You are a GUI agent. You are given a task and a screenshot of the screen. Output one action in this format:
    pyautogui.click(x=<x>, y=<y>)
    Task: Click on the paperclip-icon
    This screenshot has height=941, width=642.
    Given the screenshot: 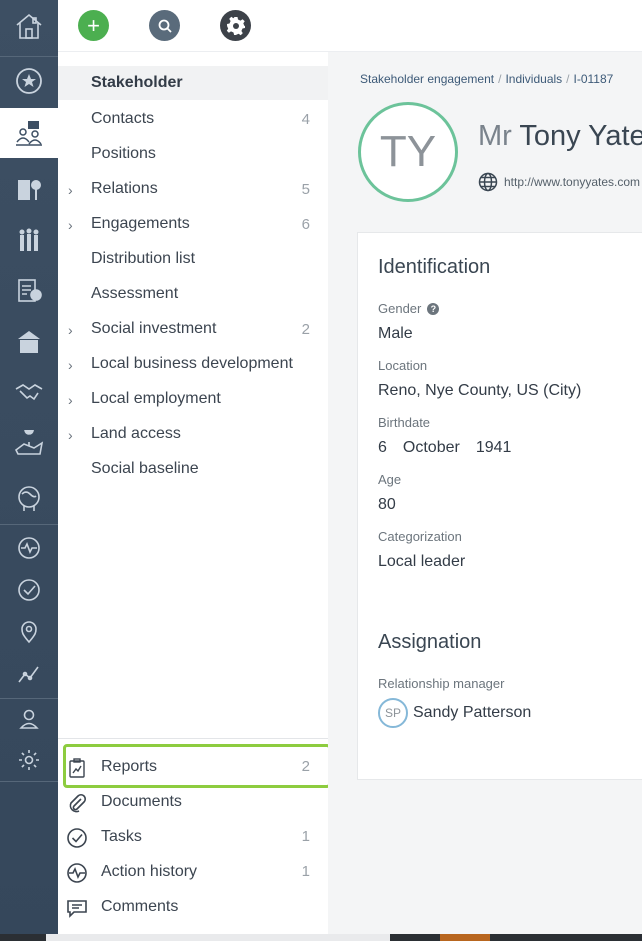 What is the action you would take?
    pyautogui.click(x=77, y=803)
    